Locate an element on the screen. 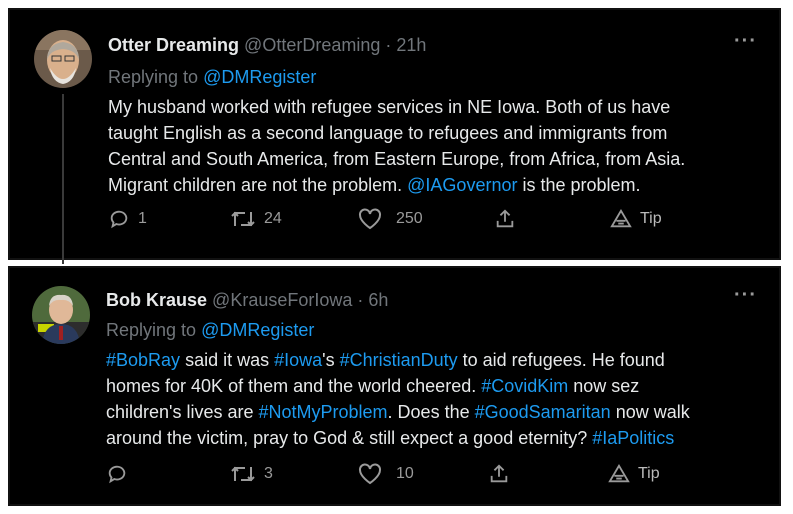 The width and height of the screenshot is (793, 514). display-name: Otter Dreaming is located at coordinates (173, 45).